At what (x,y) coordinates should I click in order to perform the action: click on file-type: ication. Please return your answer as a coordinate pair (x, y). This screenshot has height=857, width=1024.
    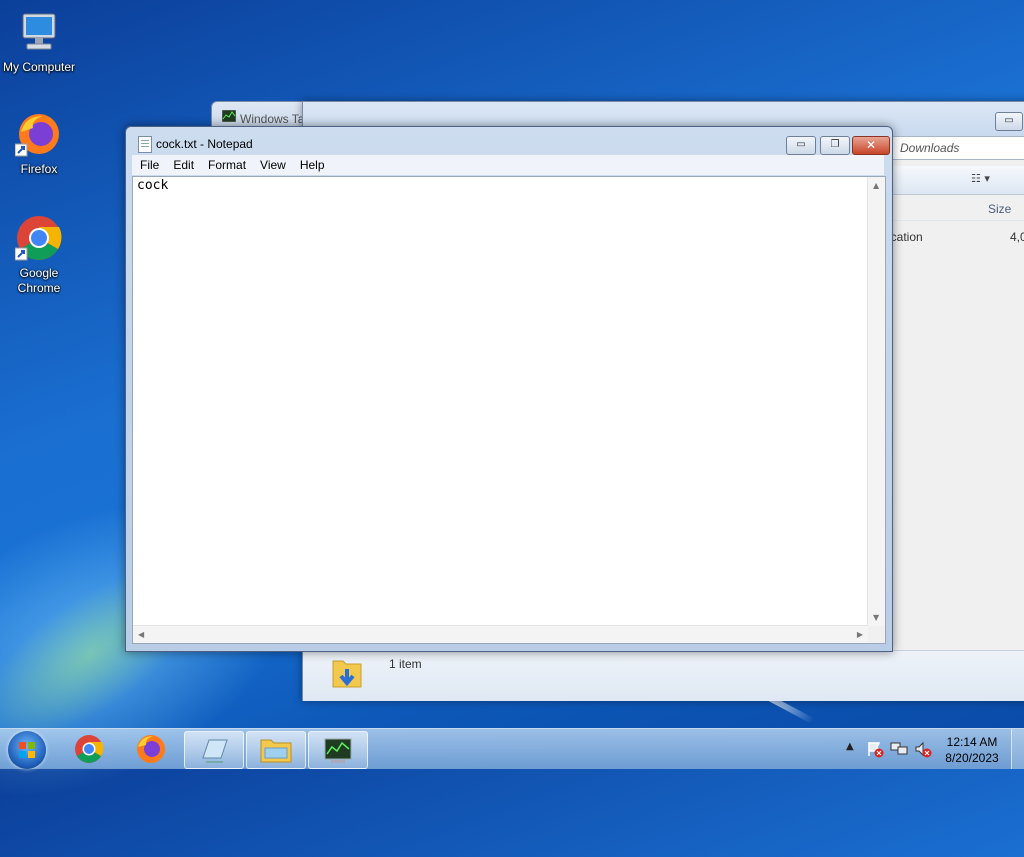
    Looking at the image, I should click on (905, 237).